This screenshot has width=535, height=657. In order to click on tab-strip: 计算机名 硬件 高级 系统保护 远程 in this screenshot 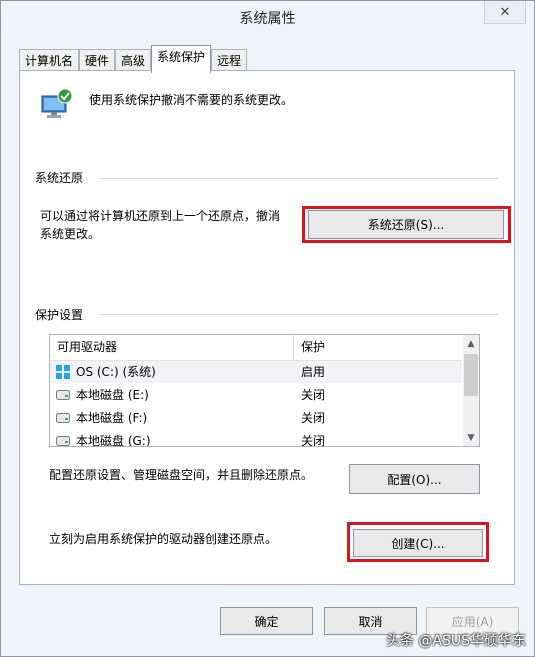, I will do `click(133, 59)`.